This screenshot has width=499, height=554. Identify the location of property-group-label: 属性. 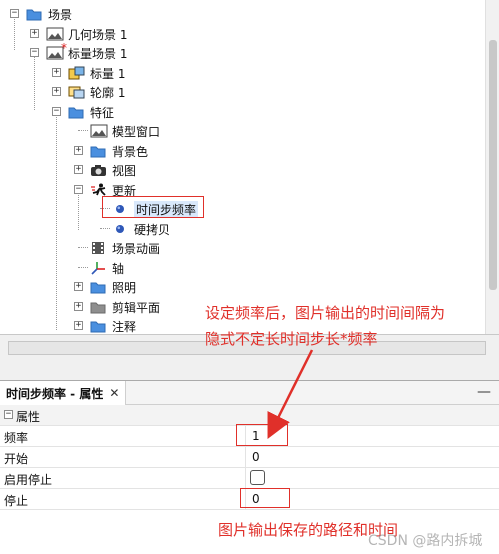
(28, 417).